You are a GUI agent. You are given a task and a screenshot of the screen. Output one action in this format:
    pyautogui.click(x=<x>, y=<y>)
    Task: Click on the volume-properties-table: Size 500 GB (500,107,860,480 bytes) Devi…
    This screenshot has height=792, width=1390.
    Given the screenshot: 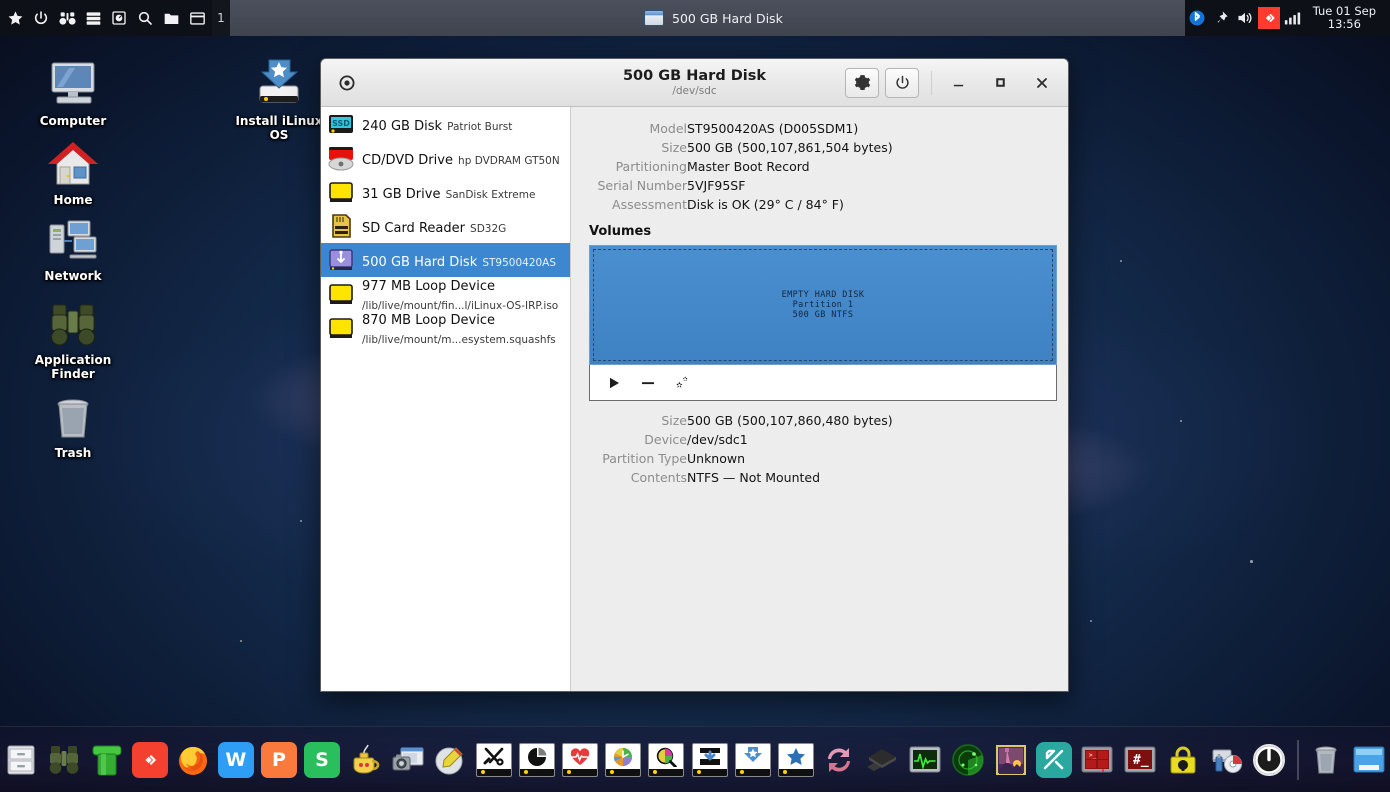 What is the action you would take?
    pyautogui.click(x=731, y=449)
    